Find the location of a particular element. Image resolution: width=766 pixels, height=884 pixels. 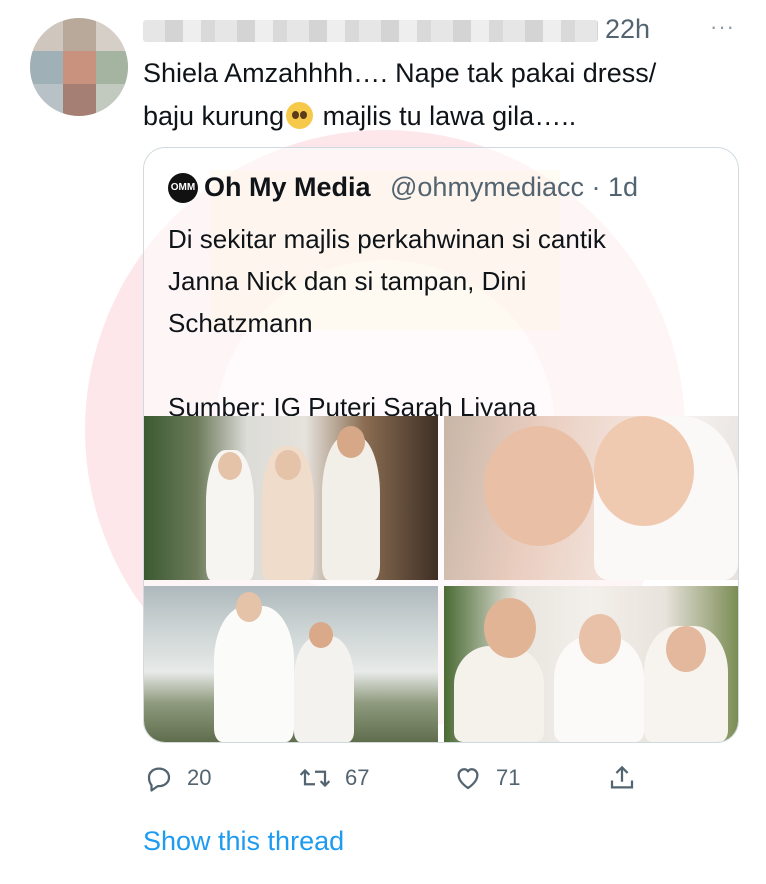

blurred-username is located at coordinates (370, 31).